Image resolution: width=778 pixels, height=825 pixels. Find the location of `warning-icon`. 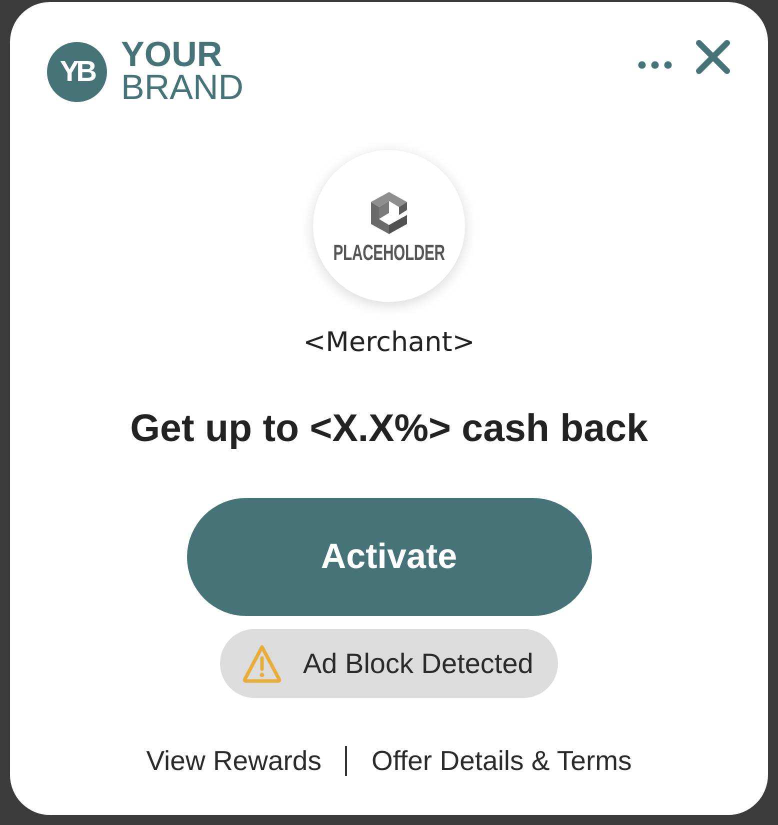

warning-icon is located at coordinates (262, 664).